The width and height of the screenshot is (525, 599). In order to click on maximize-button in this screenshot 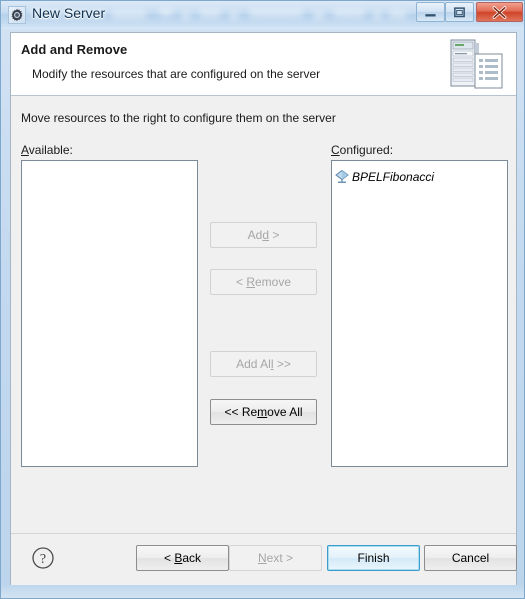, I will do `click(459, 12)`.